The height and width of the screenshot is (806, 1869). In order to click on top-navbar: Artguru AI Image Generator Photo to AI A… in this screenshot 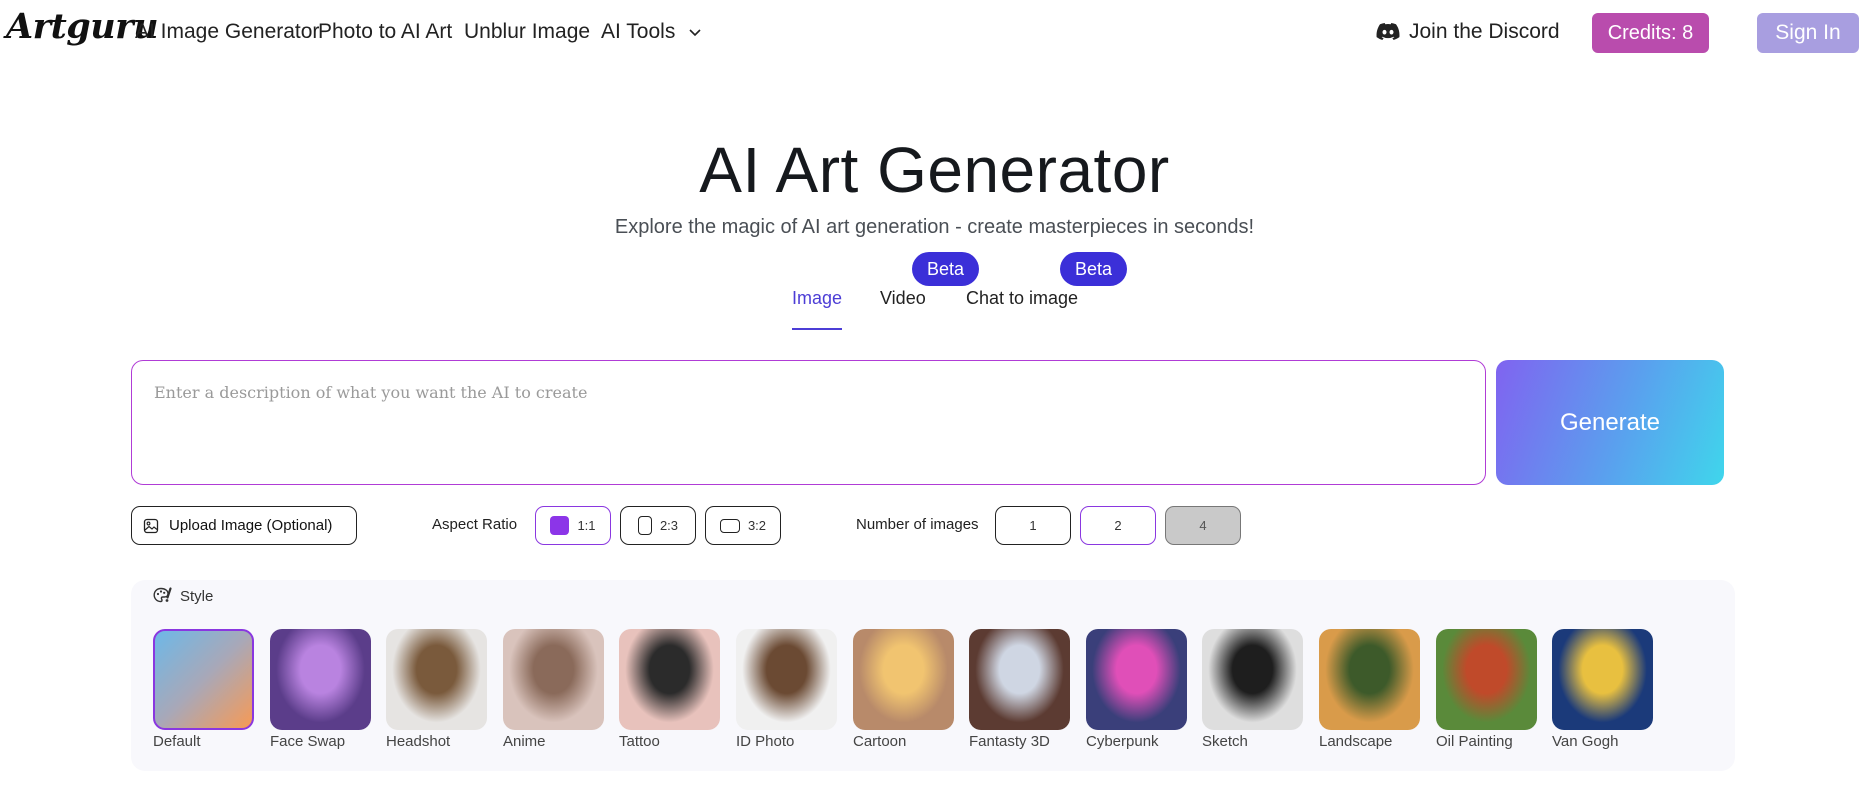, I will do `click(934, 33)`.